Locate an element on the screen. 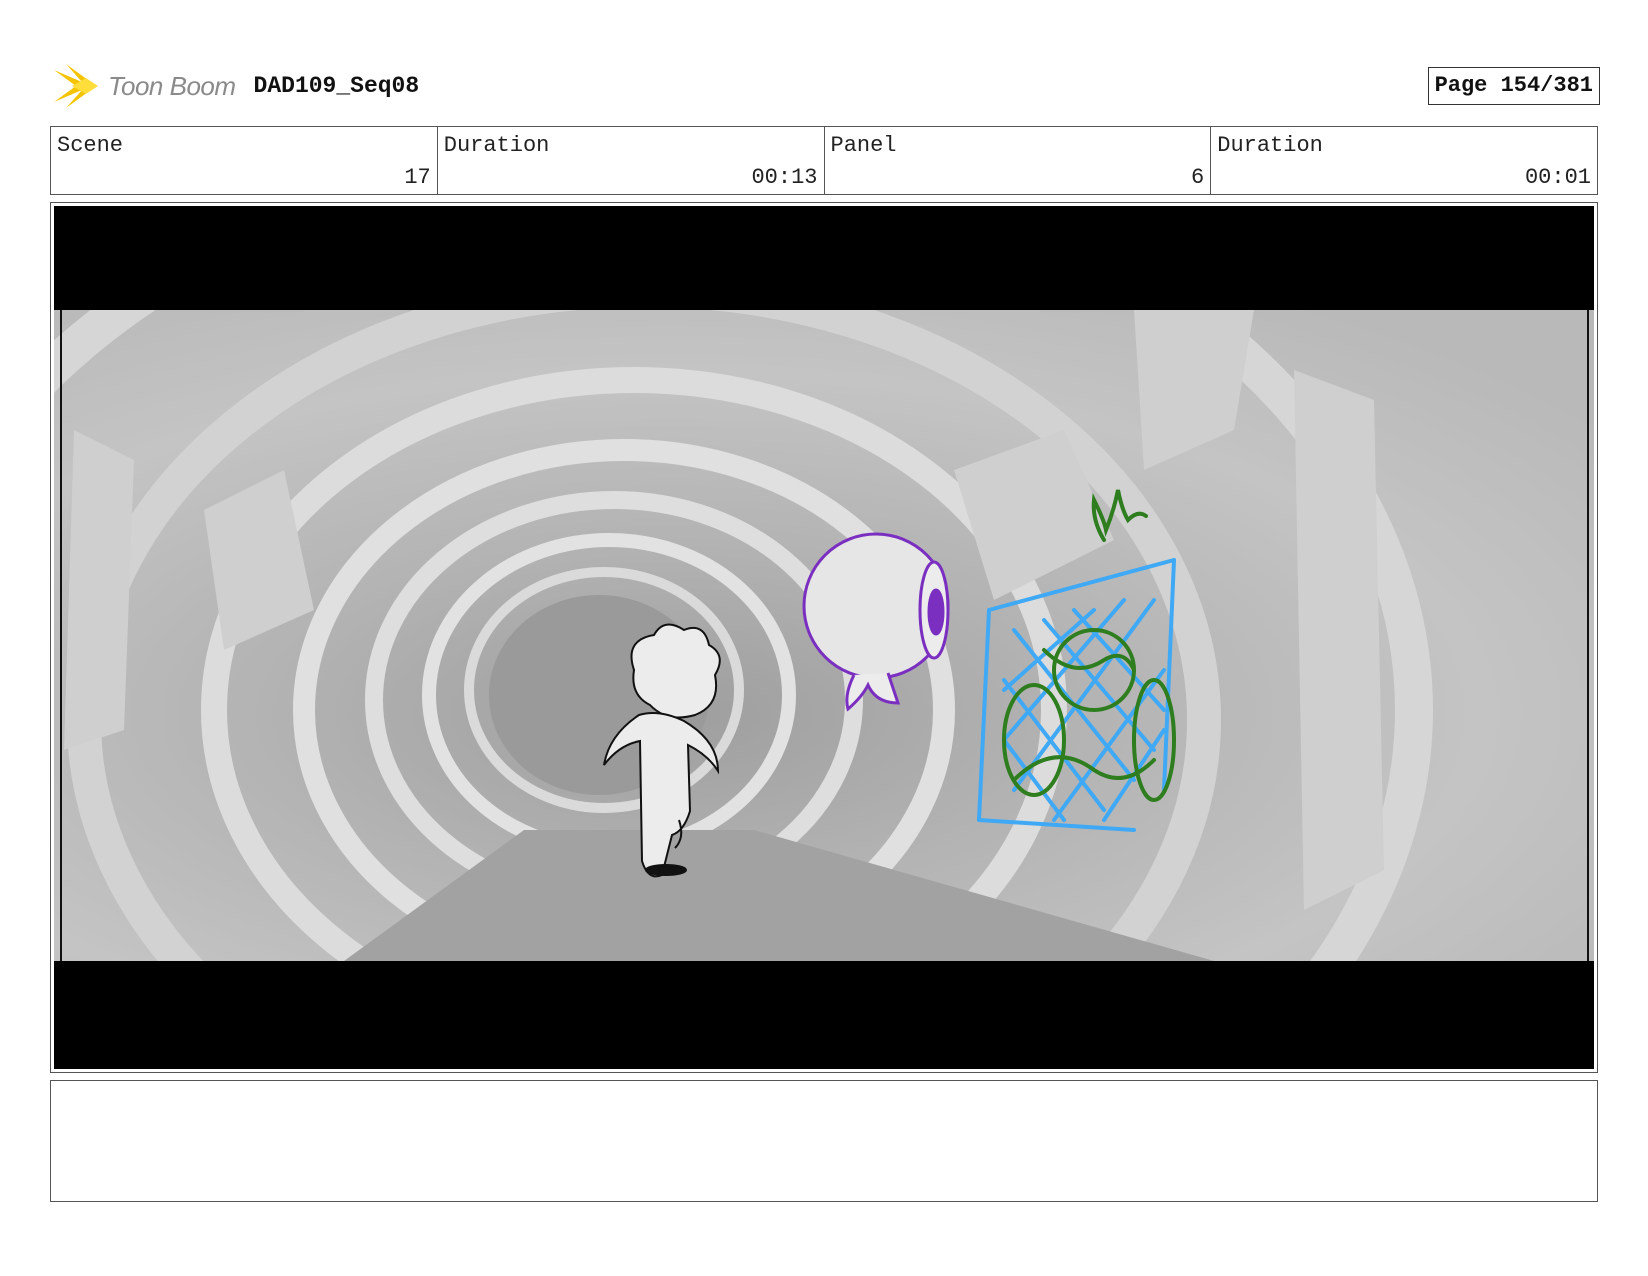 The height and width of the screenshot is (1276, 1648). panel-duration-value: 00:01 is located at coordinates (1557, 177).